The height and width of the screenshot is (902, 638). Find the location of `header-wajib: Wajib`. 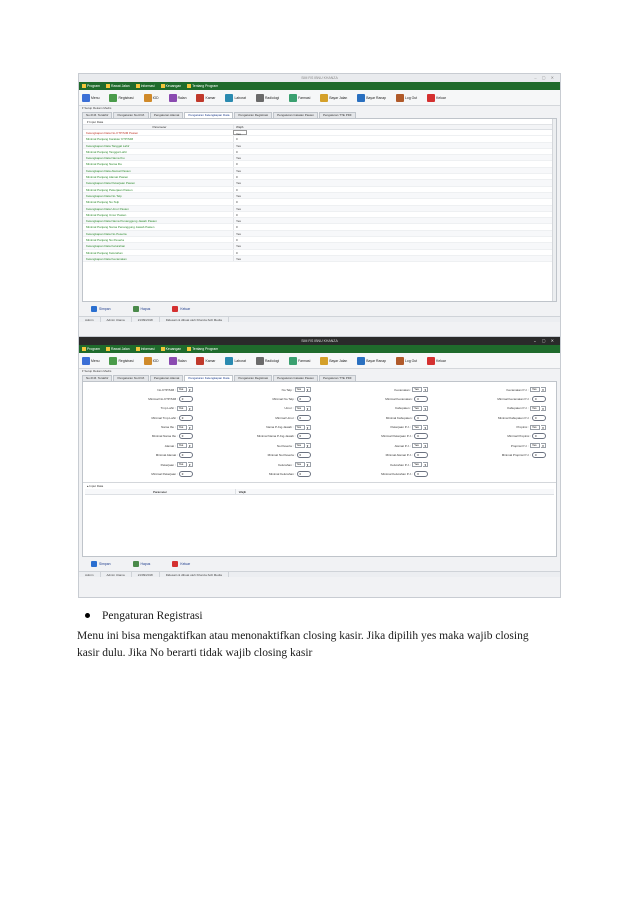

header-wajib: Wajib is located at coordinates (240, 127).